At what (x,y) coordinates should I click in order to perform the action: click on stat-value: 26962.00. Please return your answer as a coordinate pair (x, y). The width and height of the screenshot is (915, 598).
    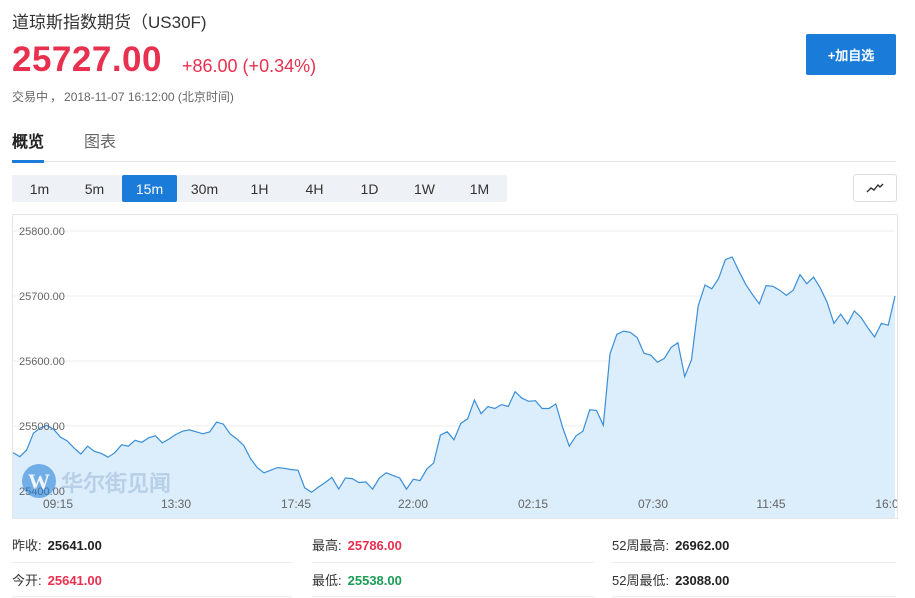
    Looking at the image, I should click on (702, 545).